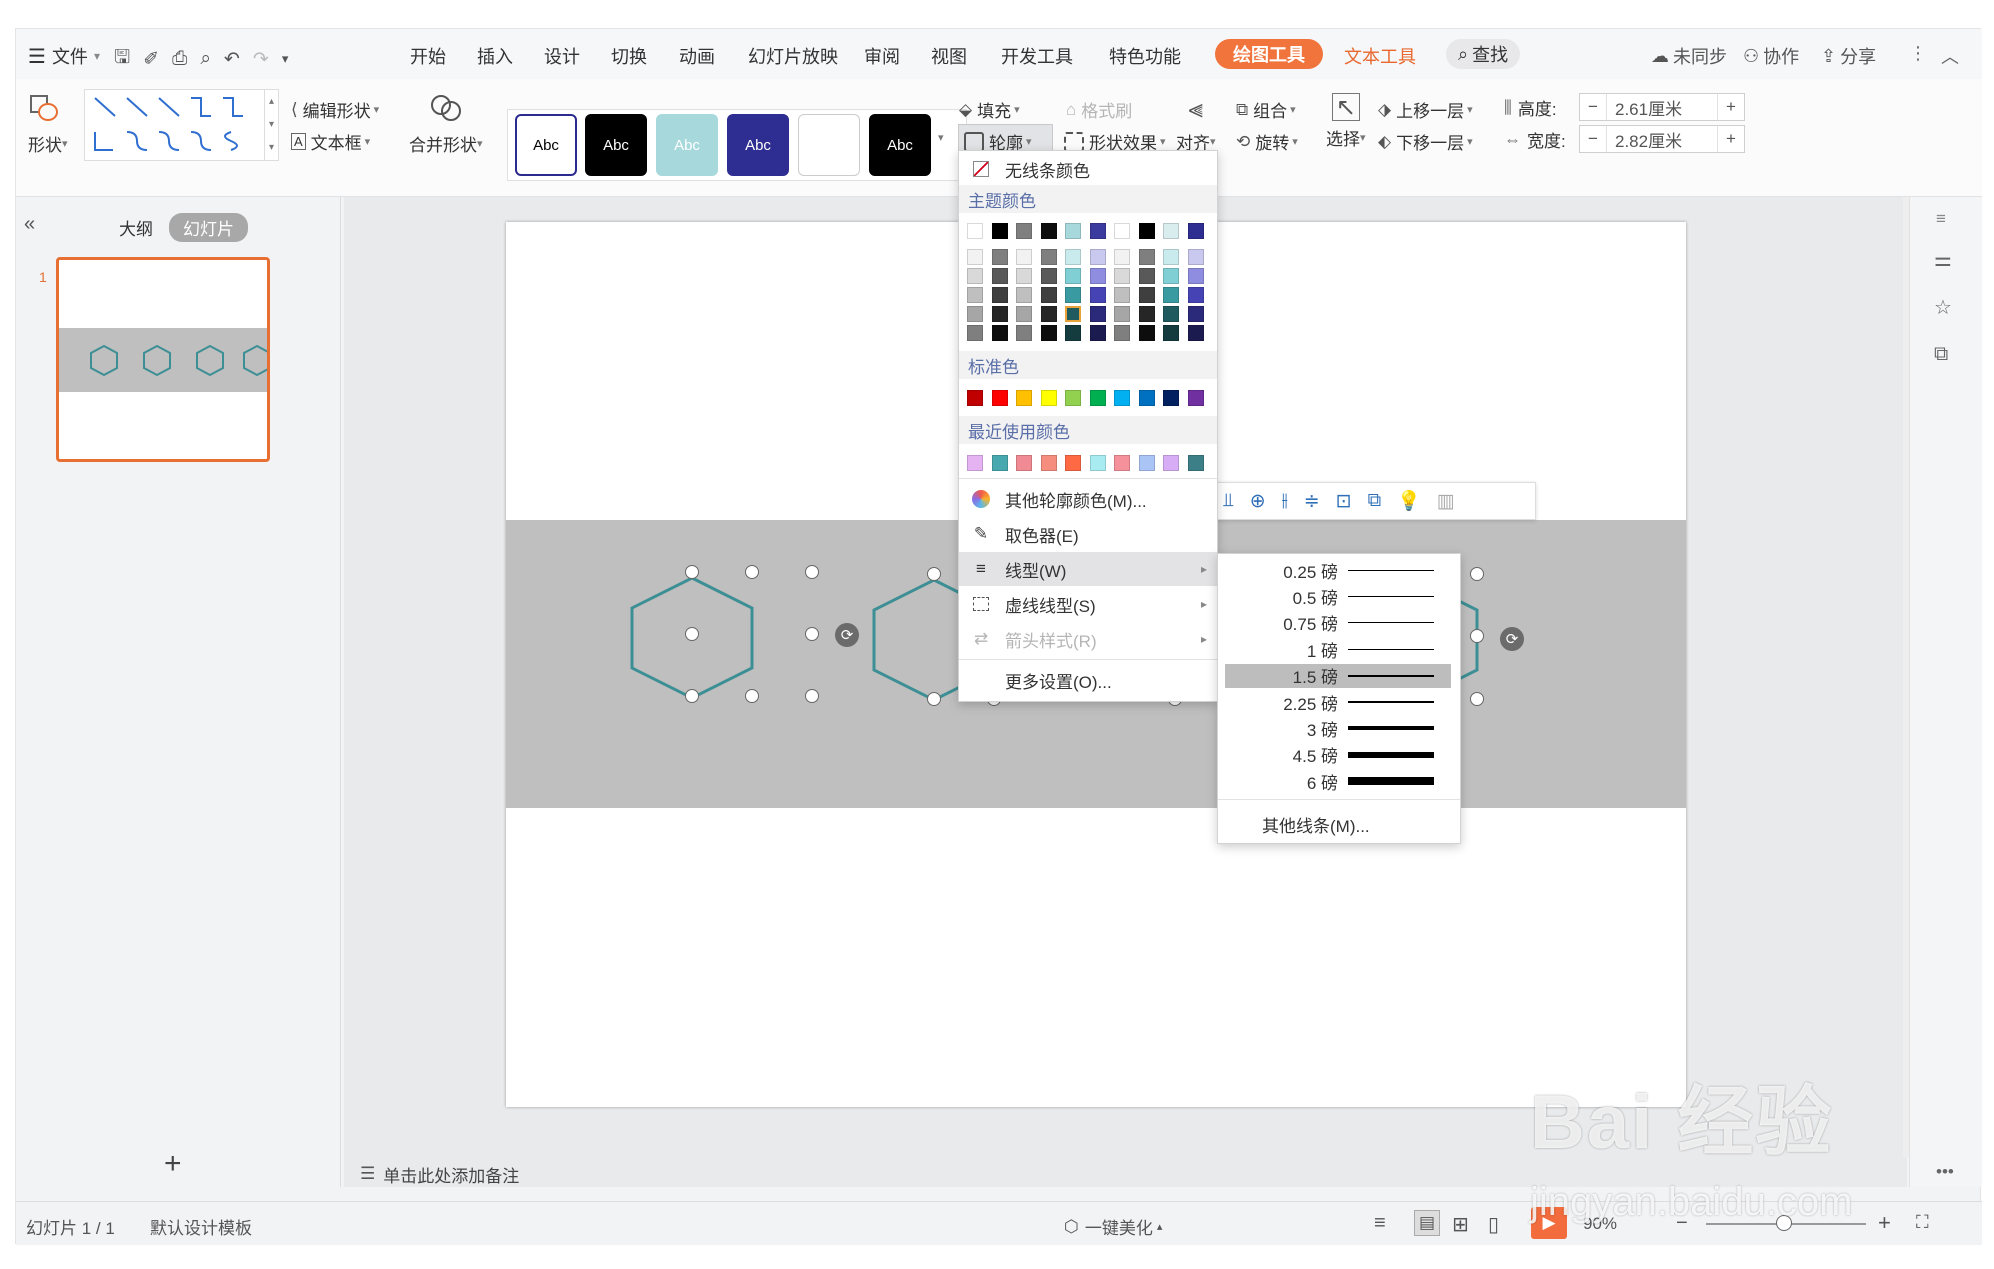  Describe the element at coordinates (261, 59) in the screenshot. I see `redo-icon: ↷` at that location.